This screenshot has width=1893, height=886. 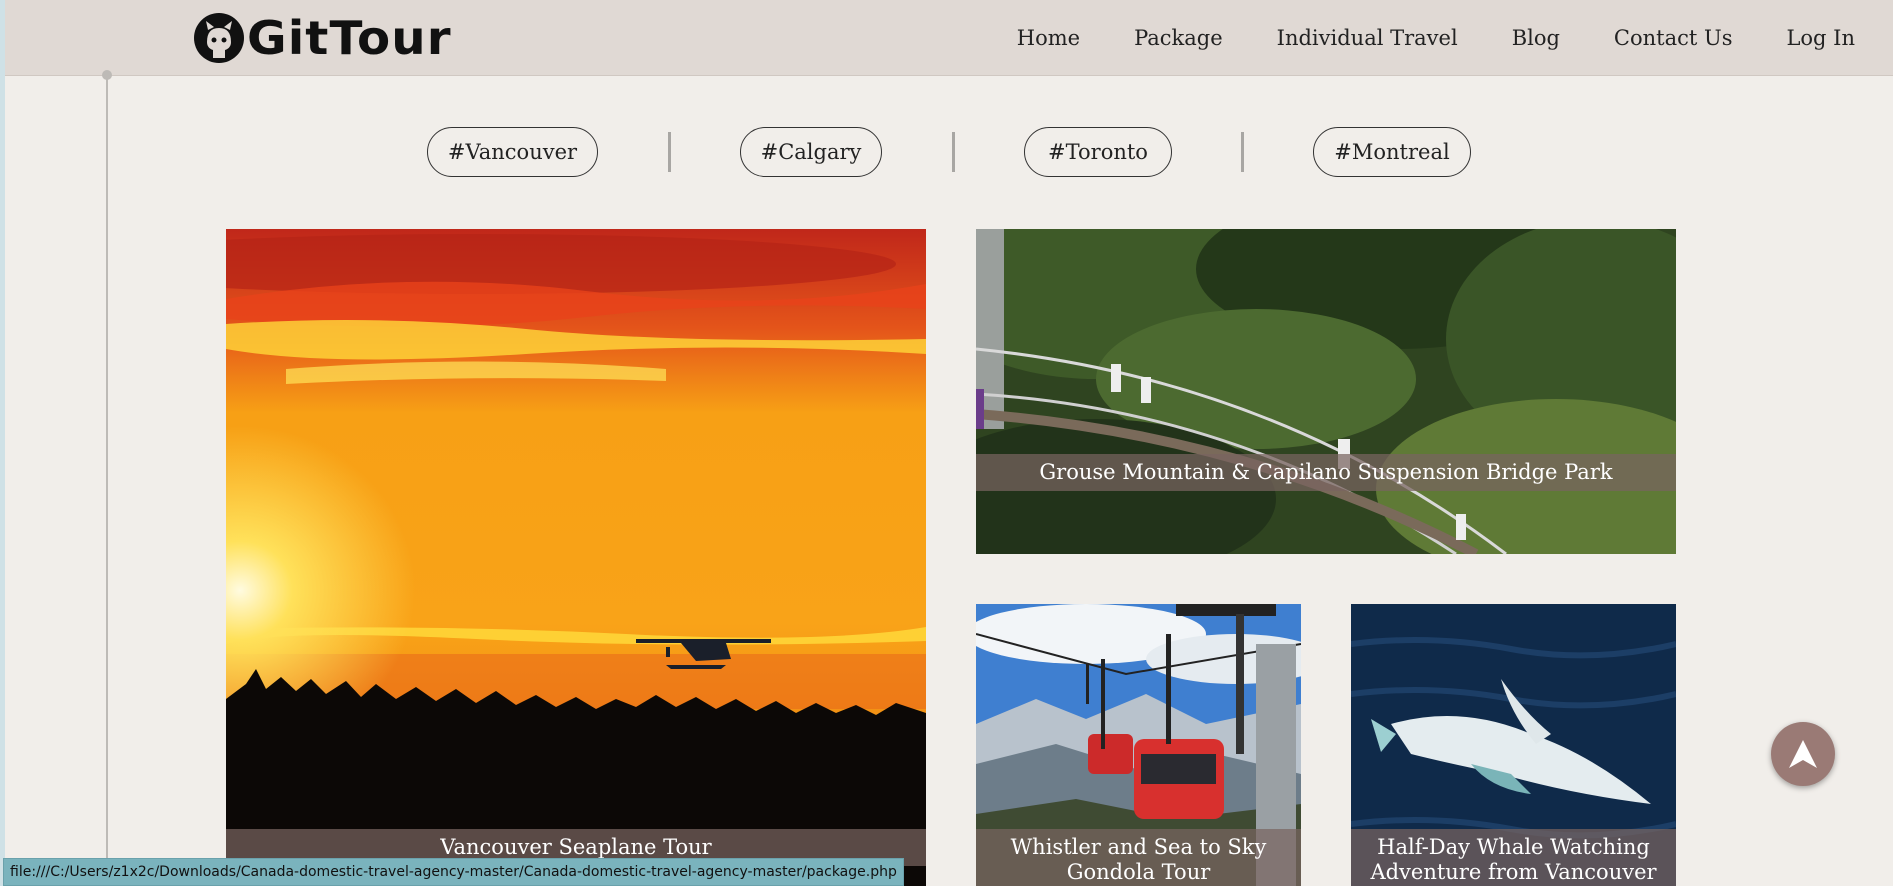 What do you see at coordinates (107, 480) in the screenshot?
I see `timeline-line` at bounding box center [107, 480].